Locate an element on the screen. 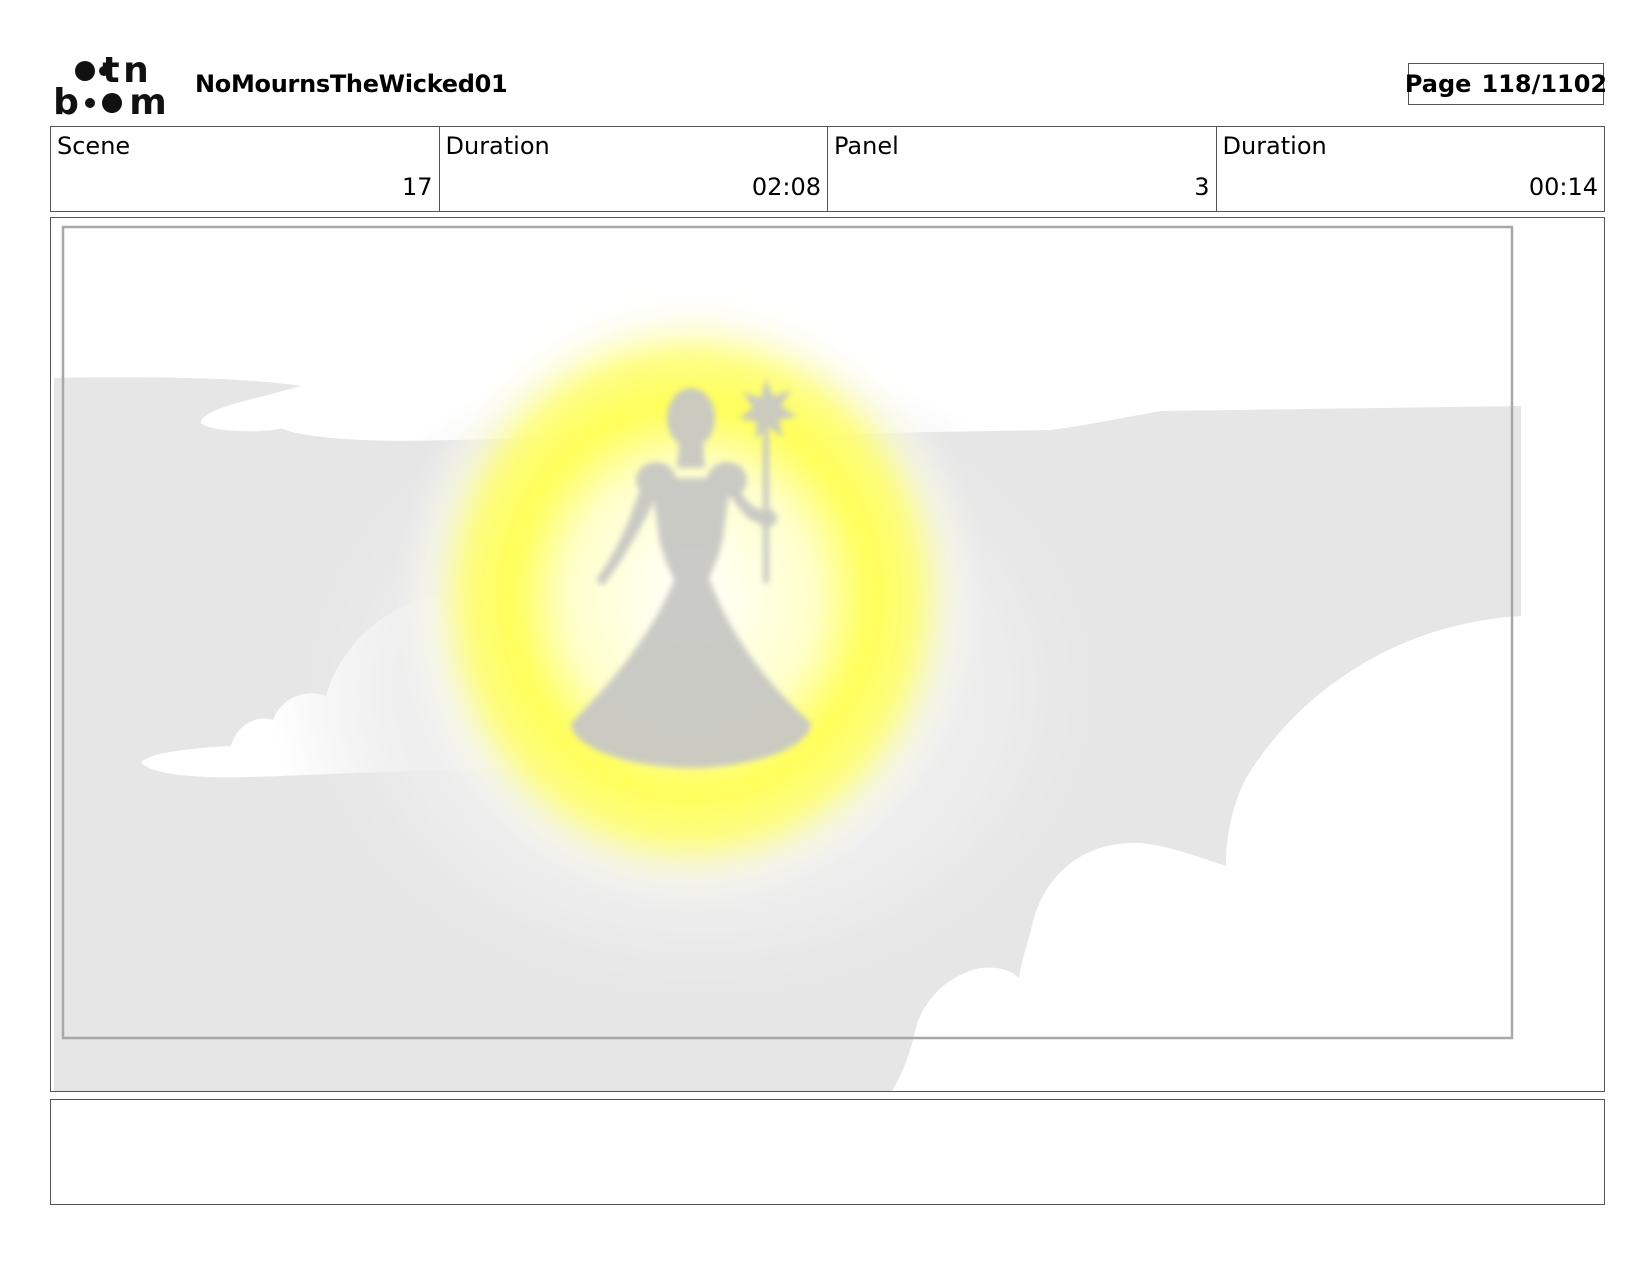 This screenshot has width=1650, height=1275. scene-duration-value: 02:08 is located at coordinates (786, 187).